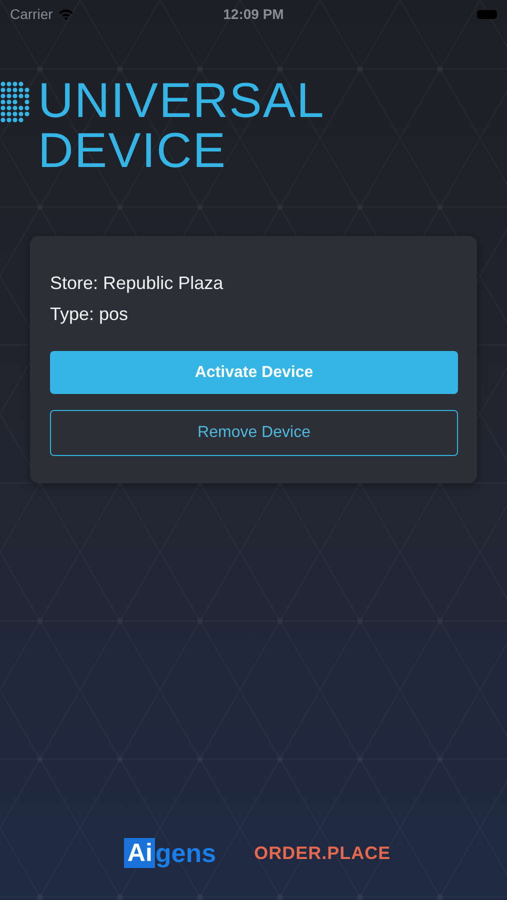 The height and width of the screenshot is (900, 507). What do you see at coordinates (185, 853) in the screenshot?
I see `brand-logo-text: gens` at bounding box center [185, 853].